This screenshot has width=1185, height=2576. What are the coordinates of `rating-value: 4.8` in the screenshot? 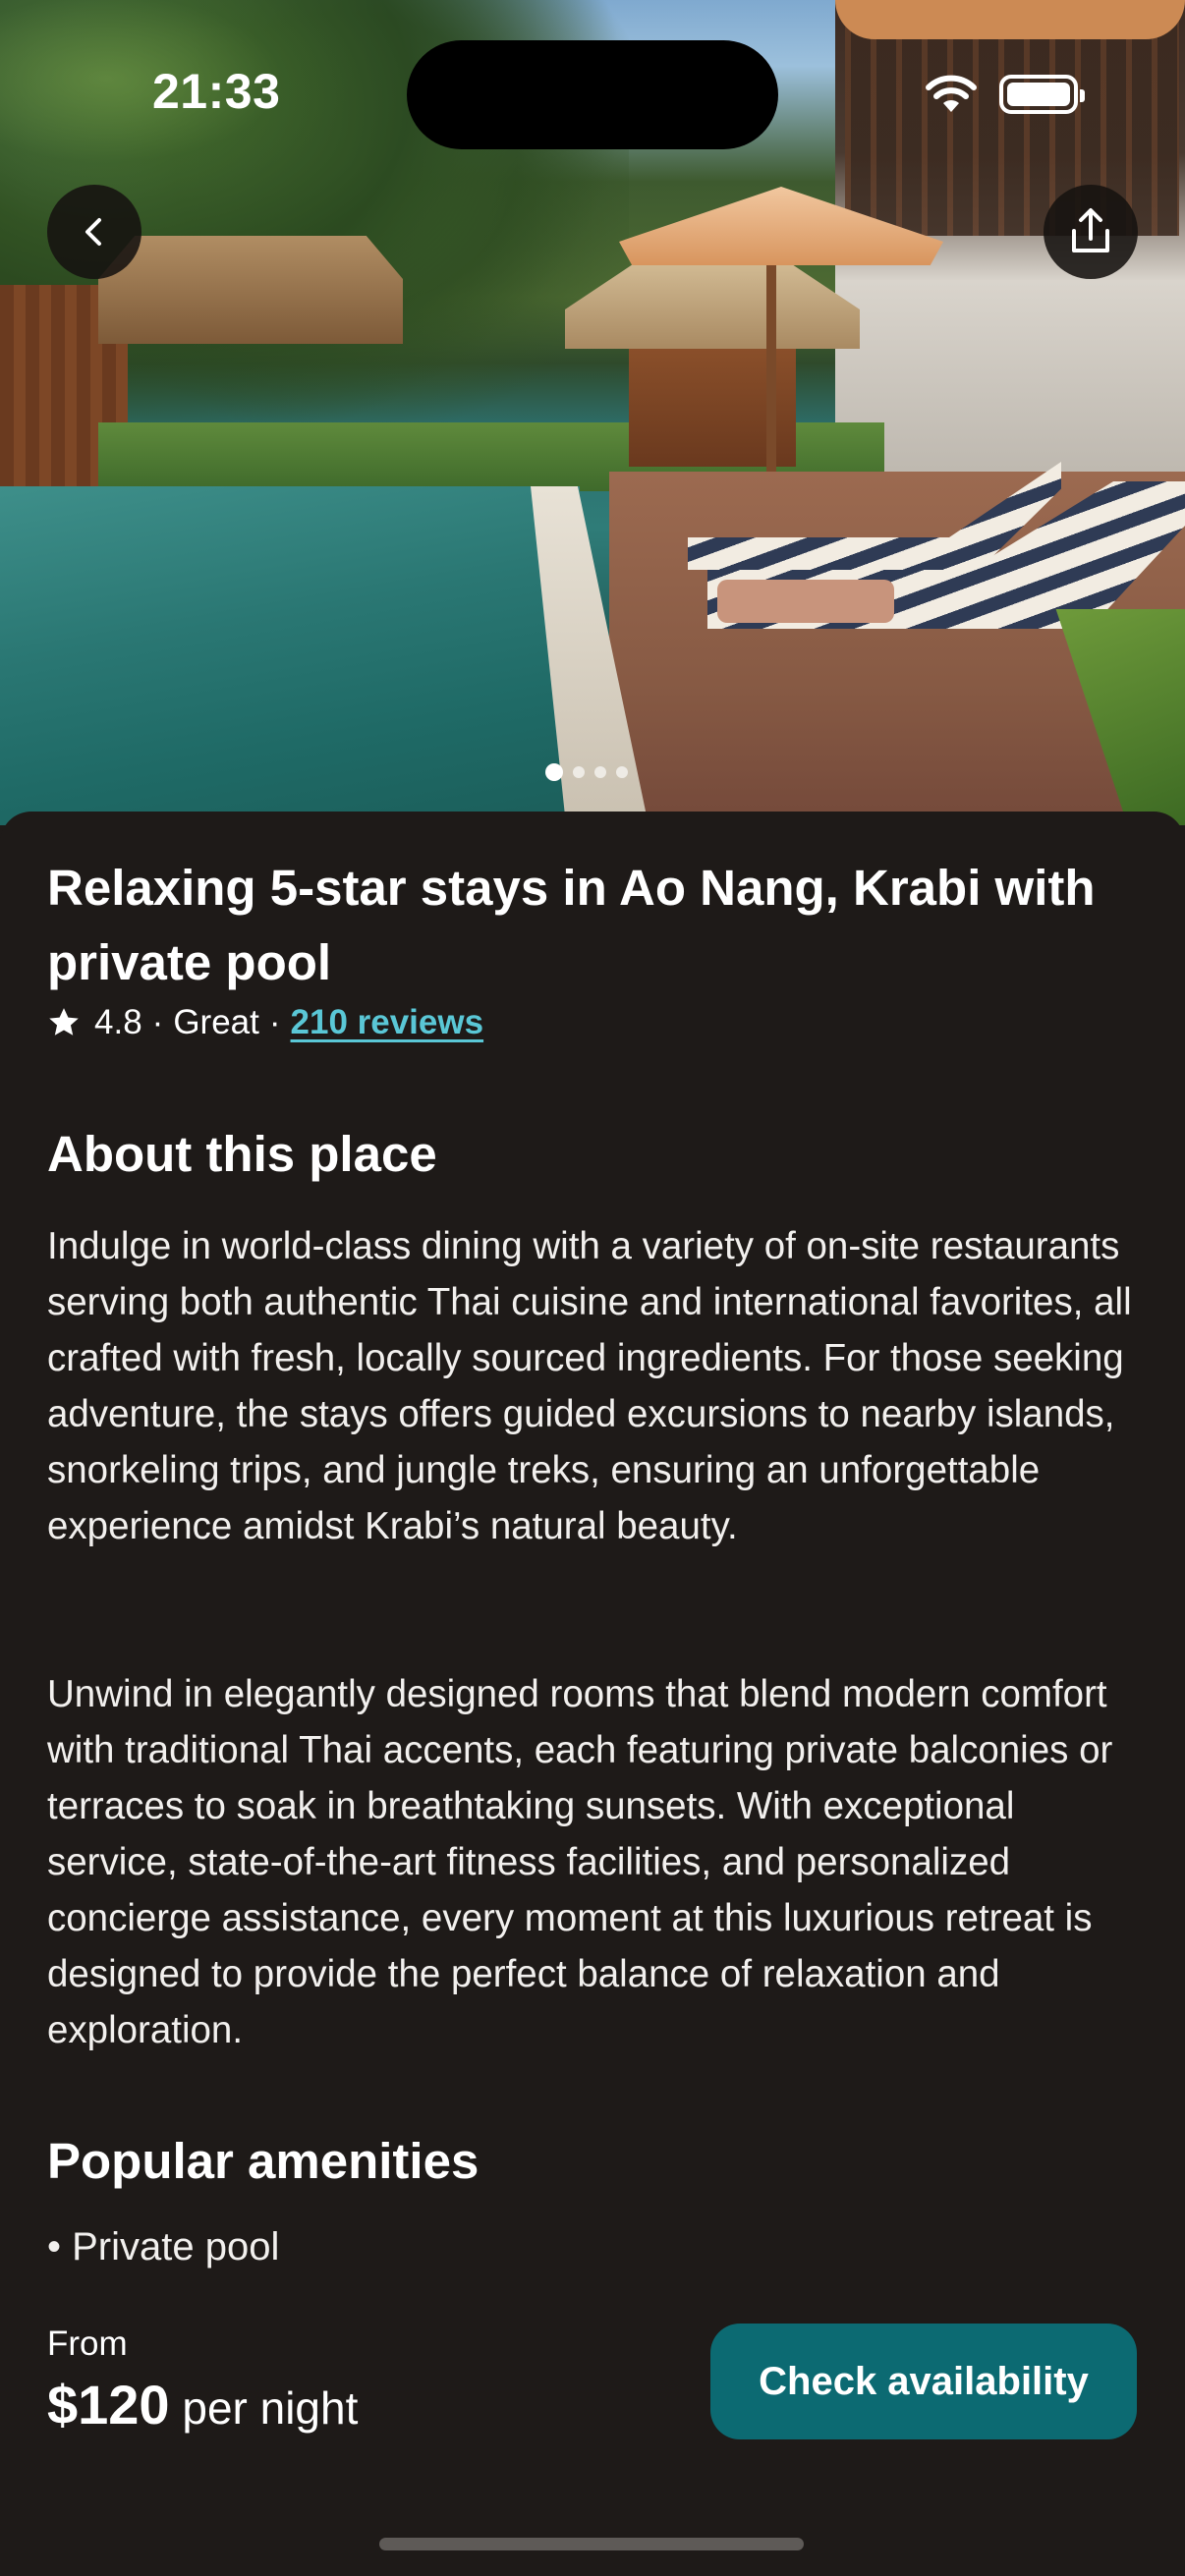 It's located at (118, 1022).